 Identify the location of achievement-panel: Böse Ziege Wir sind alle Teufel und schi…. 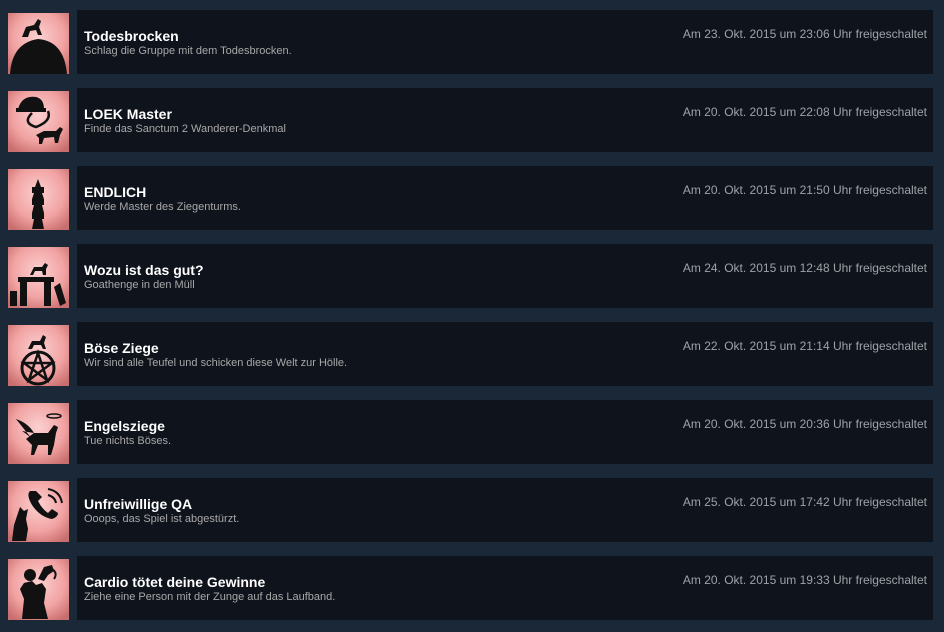
(505, 354).